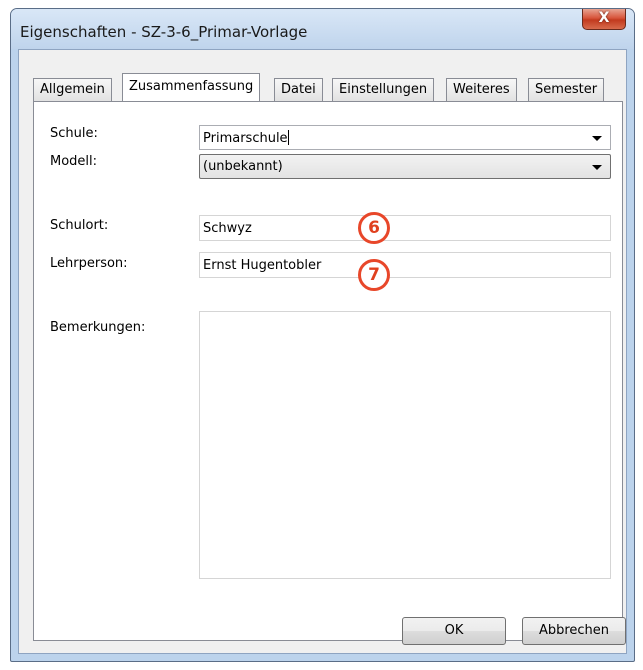  What do you see at coordinates (405, 137) in the screenshot?
I see `schule-combobox: Primarschule` at bounding box center [405, 137].